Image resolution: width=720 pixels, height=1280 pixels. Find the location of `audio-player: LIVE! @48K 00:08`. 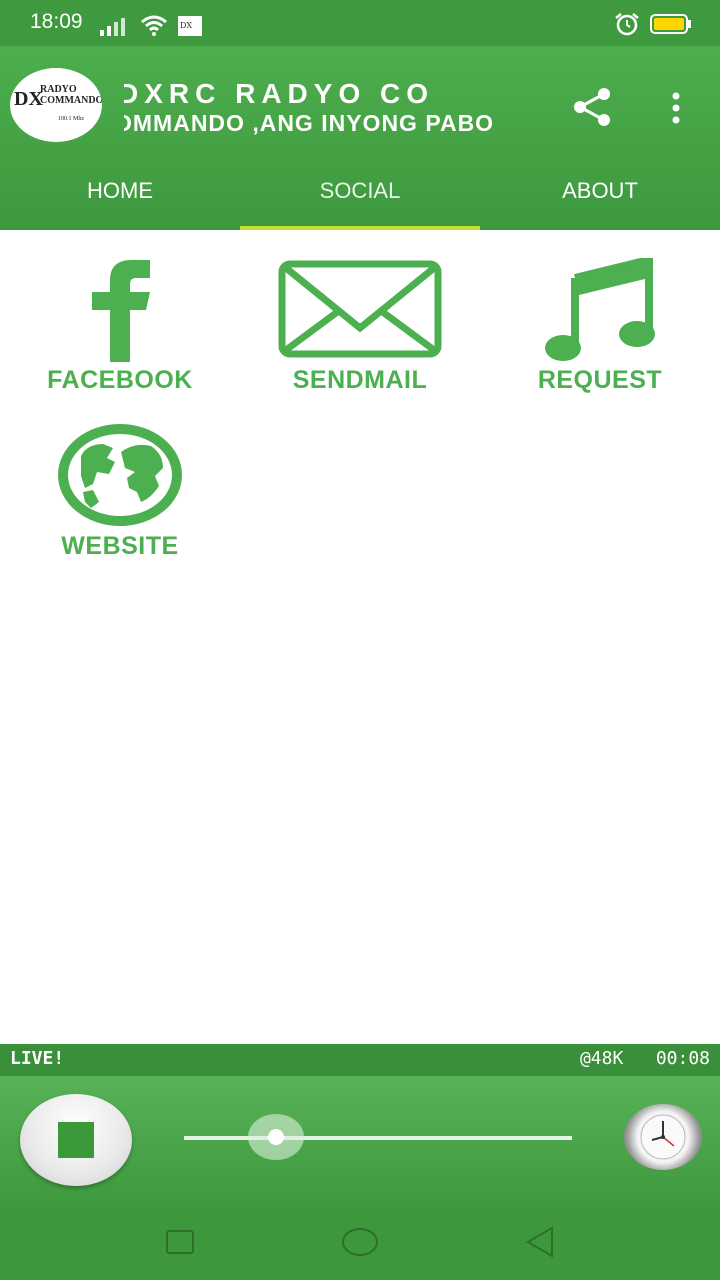

audio-player: LIVE! @48K 00:08 is located at coordinates (360, 1129).